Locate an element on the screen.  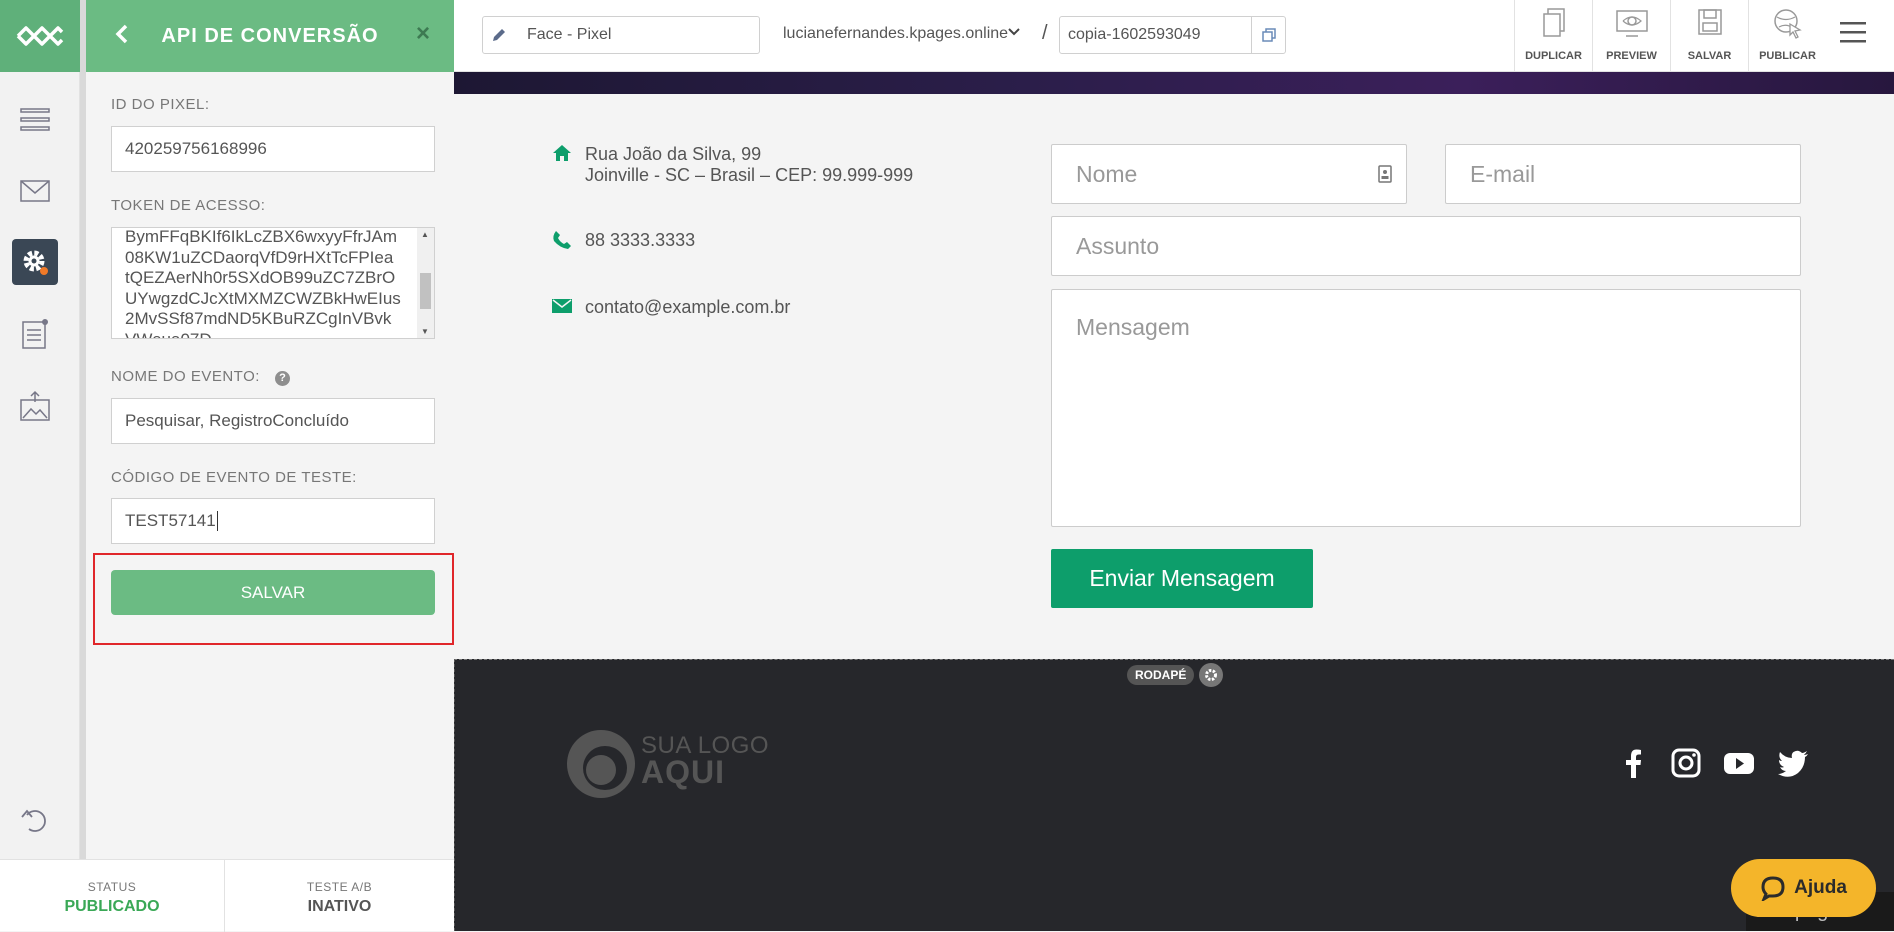
slug-value: copia-1602593049 is located at coordinates (1134, 34).